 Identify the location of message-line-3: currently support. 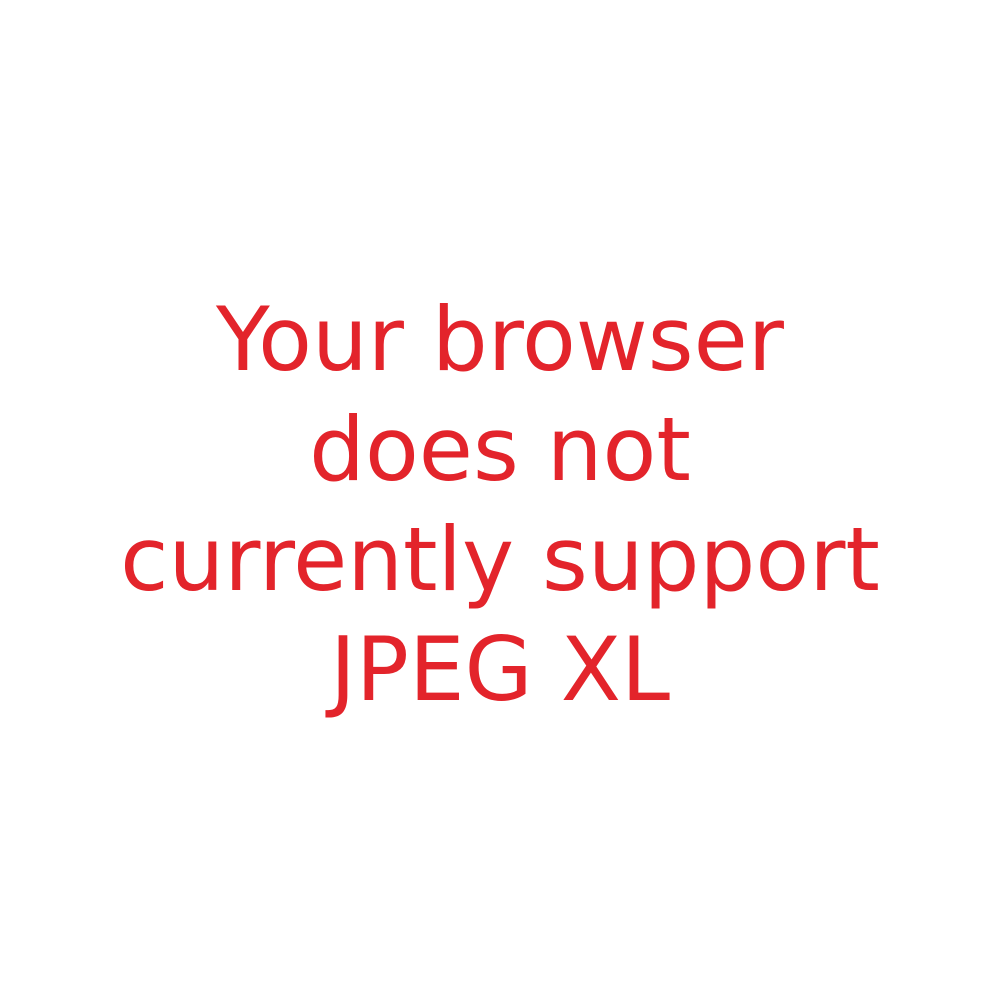
(500, 559).